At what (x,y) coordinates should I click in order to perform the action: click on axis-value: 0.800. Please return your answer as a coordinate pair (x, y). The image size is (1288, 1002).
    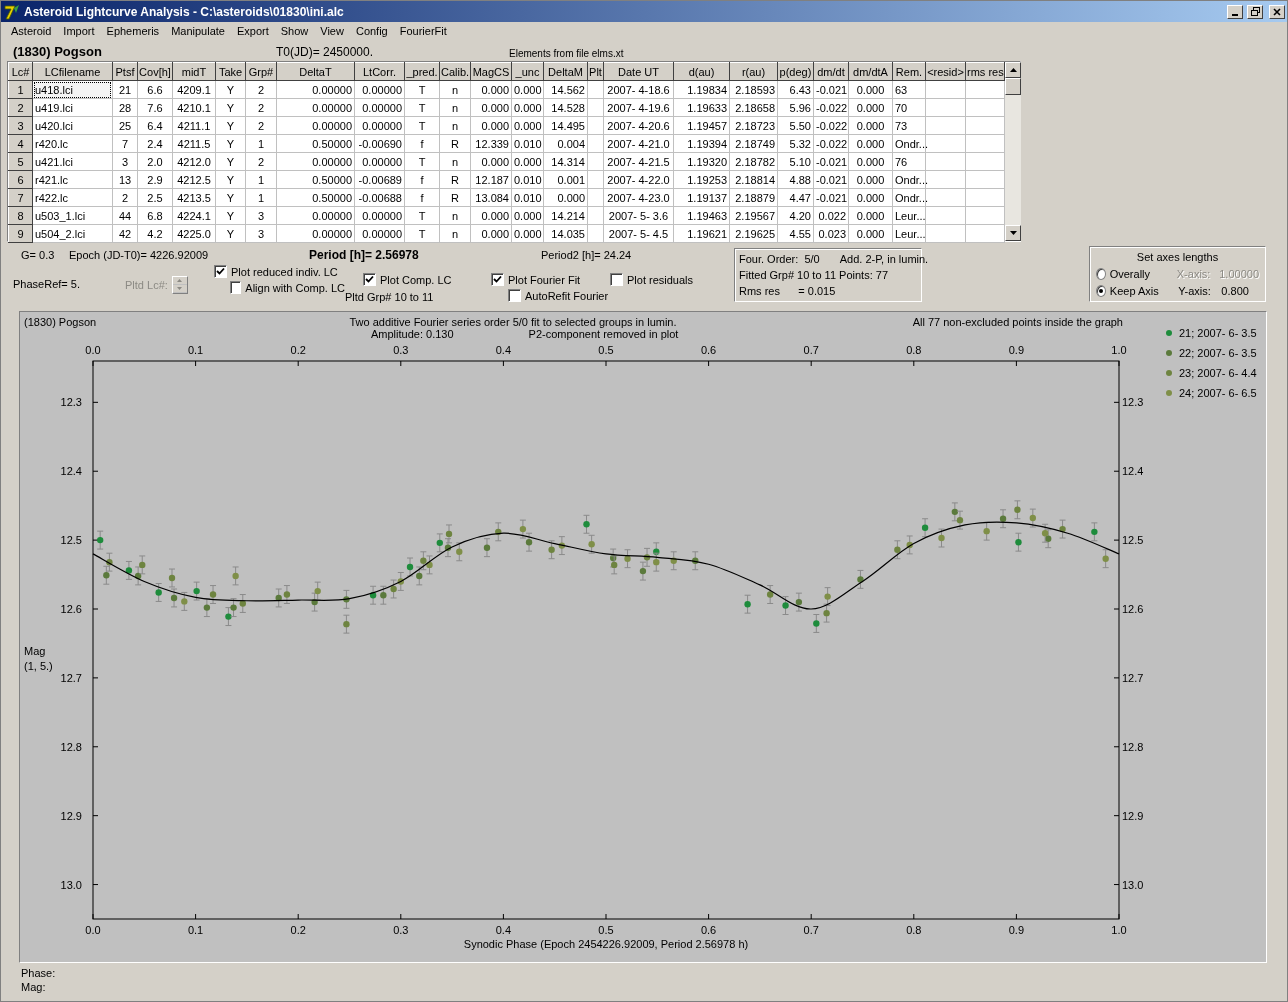
    Looking at the image, I should click on (1235, 290).